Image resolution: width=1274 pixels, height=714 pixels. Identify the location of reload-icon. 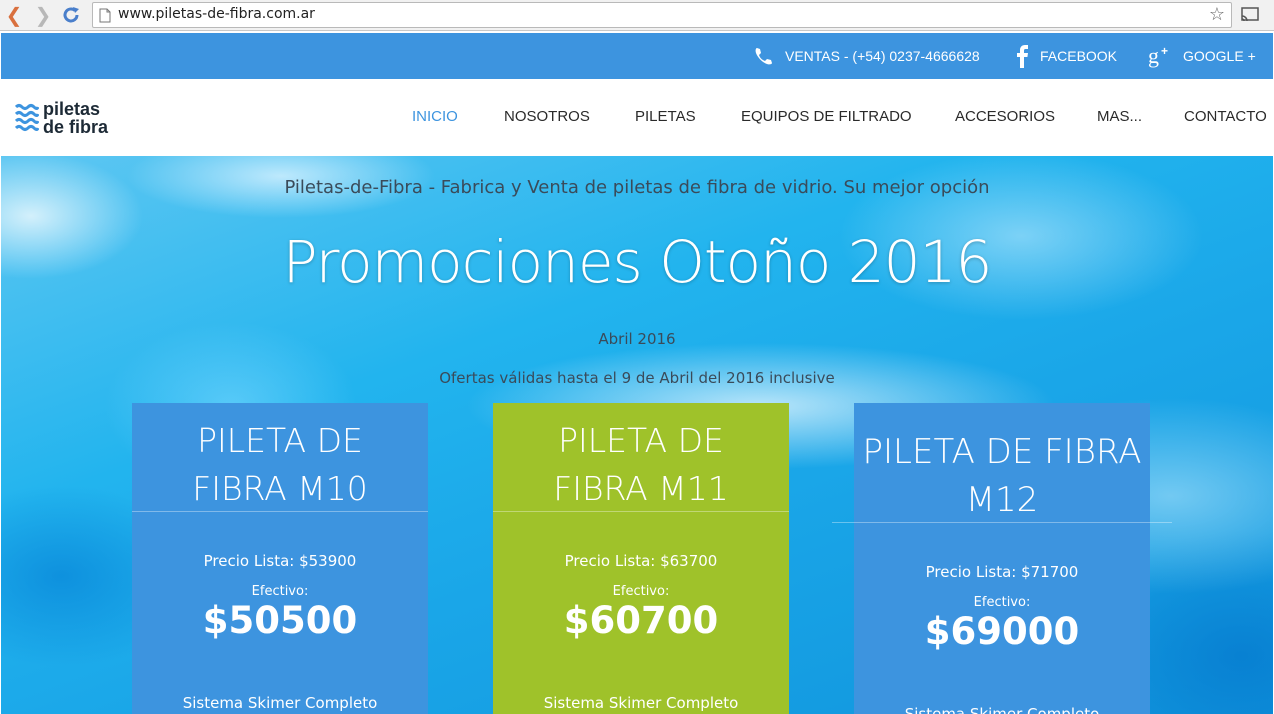
(71, 15).